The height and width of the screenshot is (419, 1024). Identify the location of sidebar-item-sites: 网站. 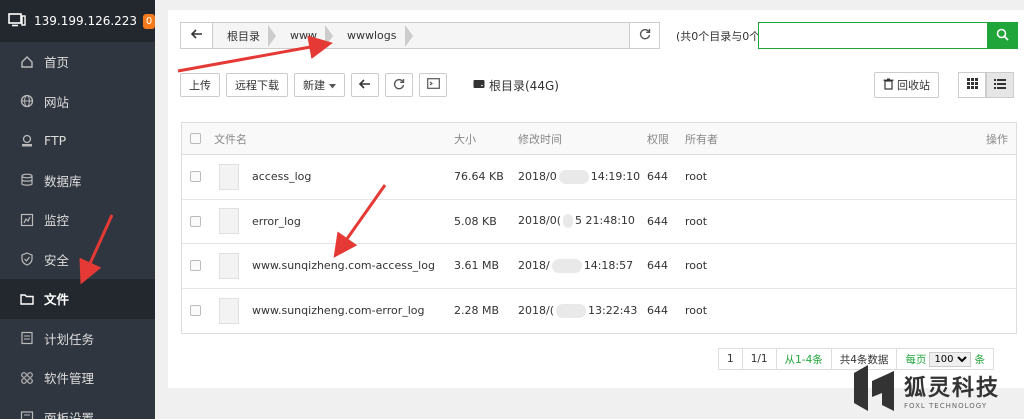
(77, 102).